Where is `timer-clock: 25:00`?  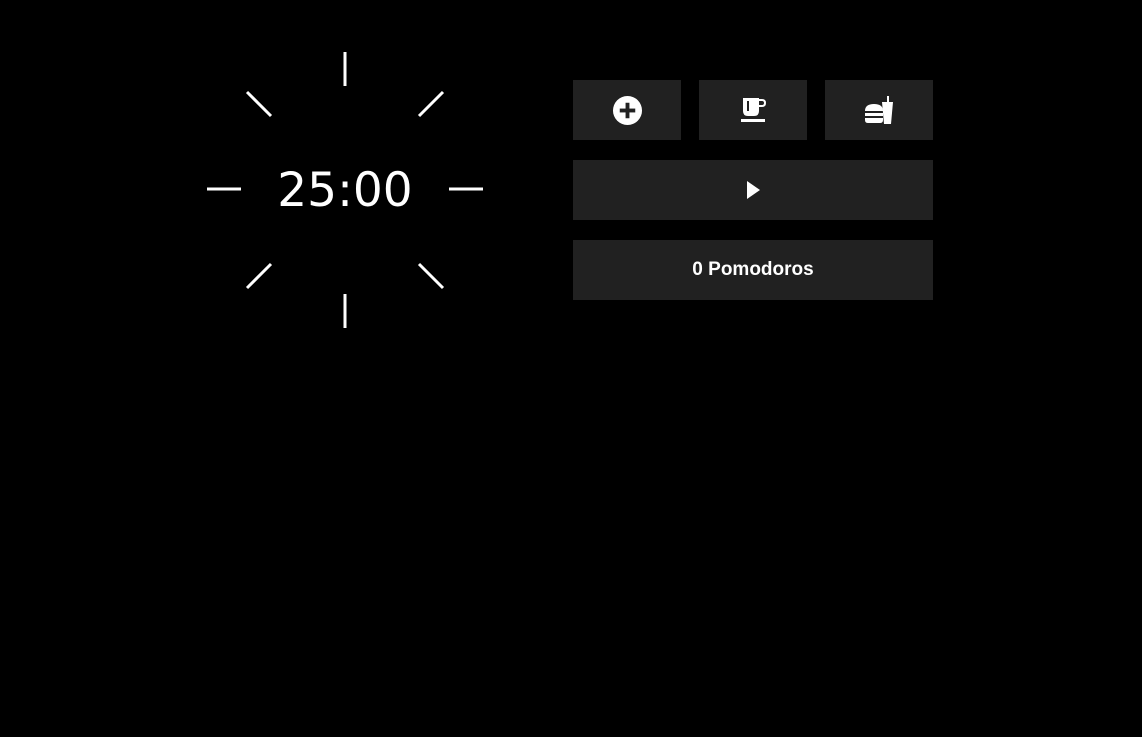 timer-clock: 25:00 is located at coordinates (345, 190).